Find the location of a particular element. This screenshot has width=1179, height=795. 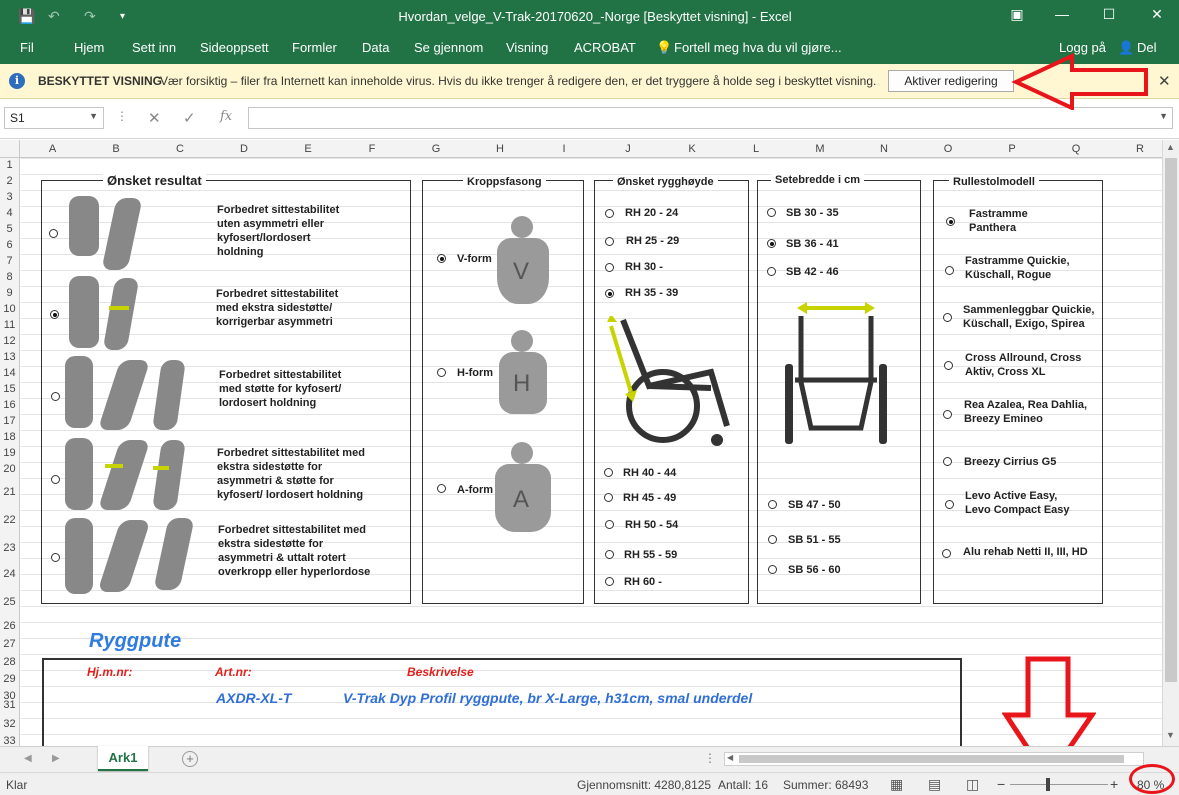

row-header: 21 is located at coordinates (9, 492).